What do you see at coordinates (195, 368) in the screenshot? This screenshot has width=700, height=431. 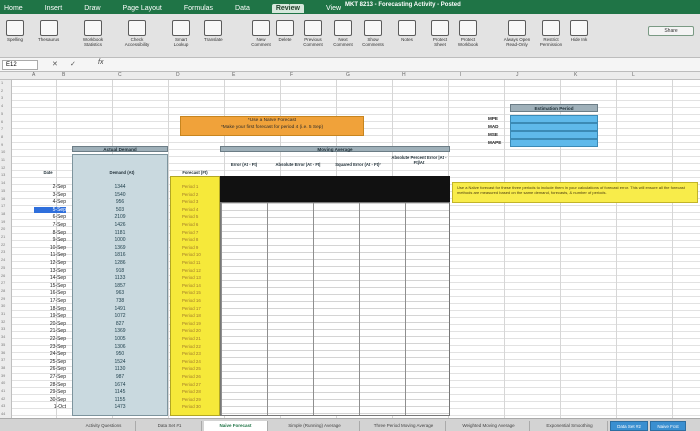 I see `period-label-cell: Period 25` at bounding box center [195, 368].